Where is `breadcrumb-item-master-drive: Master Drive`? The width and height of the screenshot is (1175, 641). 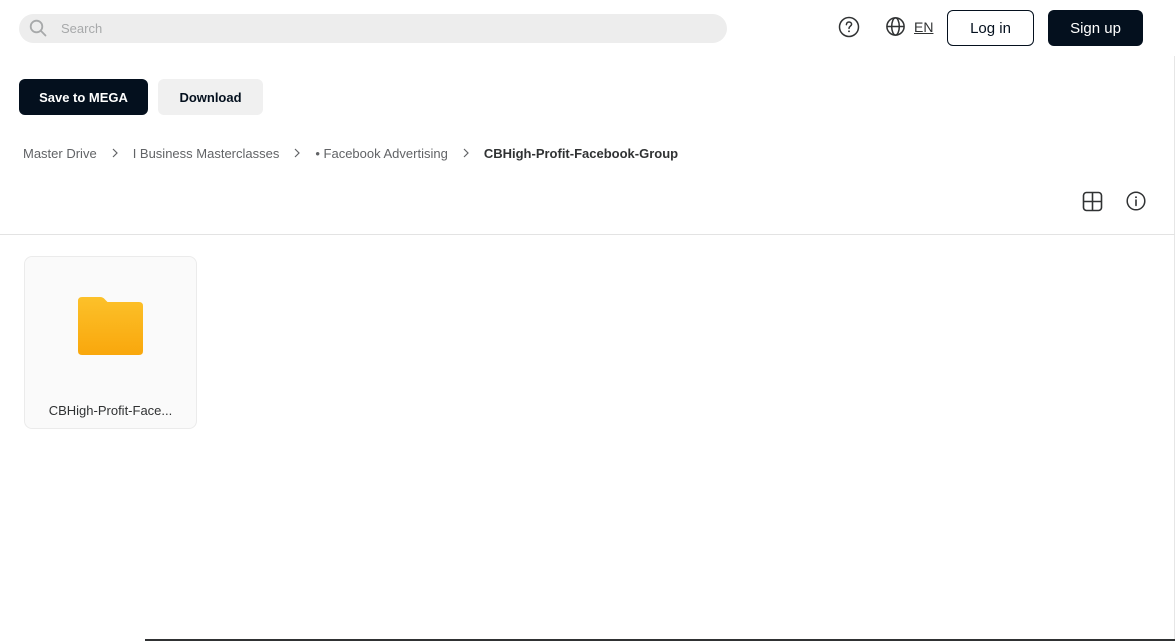 breadcrumb-item-master-drive: Master Drive is located at coordinates (60, 153).